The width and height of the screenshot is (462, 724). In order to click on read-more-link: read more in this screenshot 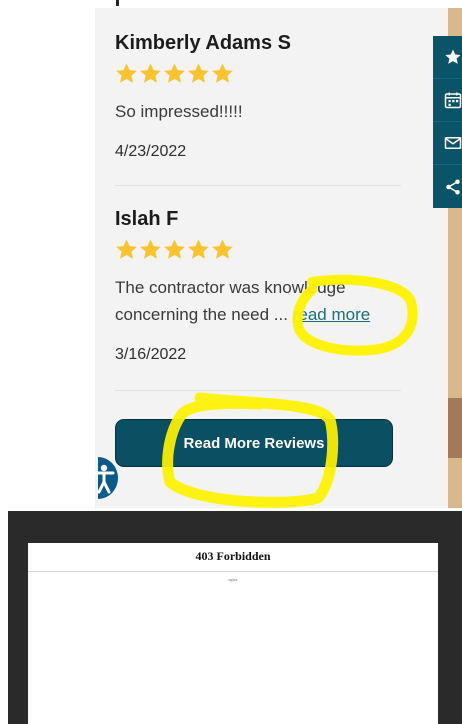, I will do `click(331, 314)`.